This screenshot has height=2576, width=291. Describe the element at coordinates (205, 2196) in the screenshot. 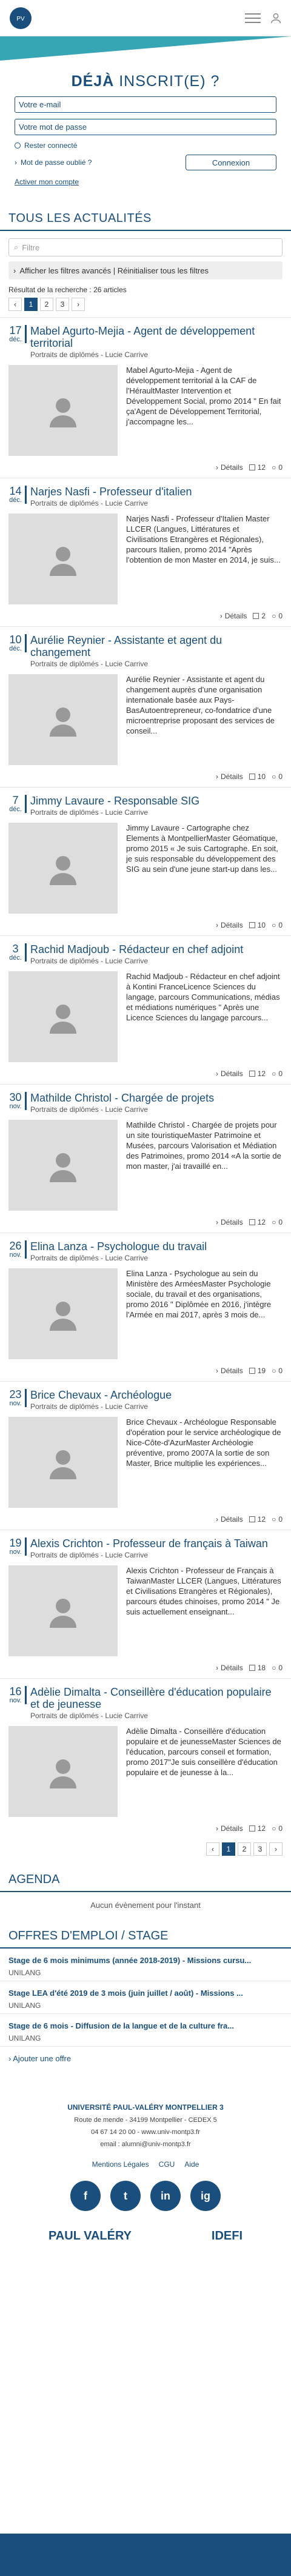

I see `instagram-icon: ig` at that location.